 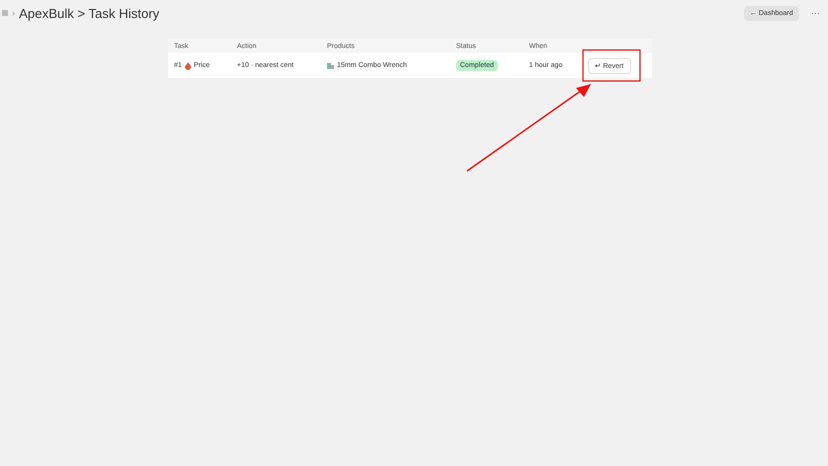 What do you see at coordinates (5, 13) in the screenshot?
I see `sidebar-icon` at bounding box center [5, 13].